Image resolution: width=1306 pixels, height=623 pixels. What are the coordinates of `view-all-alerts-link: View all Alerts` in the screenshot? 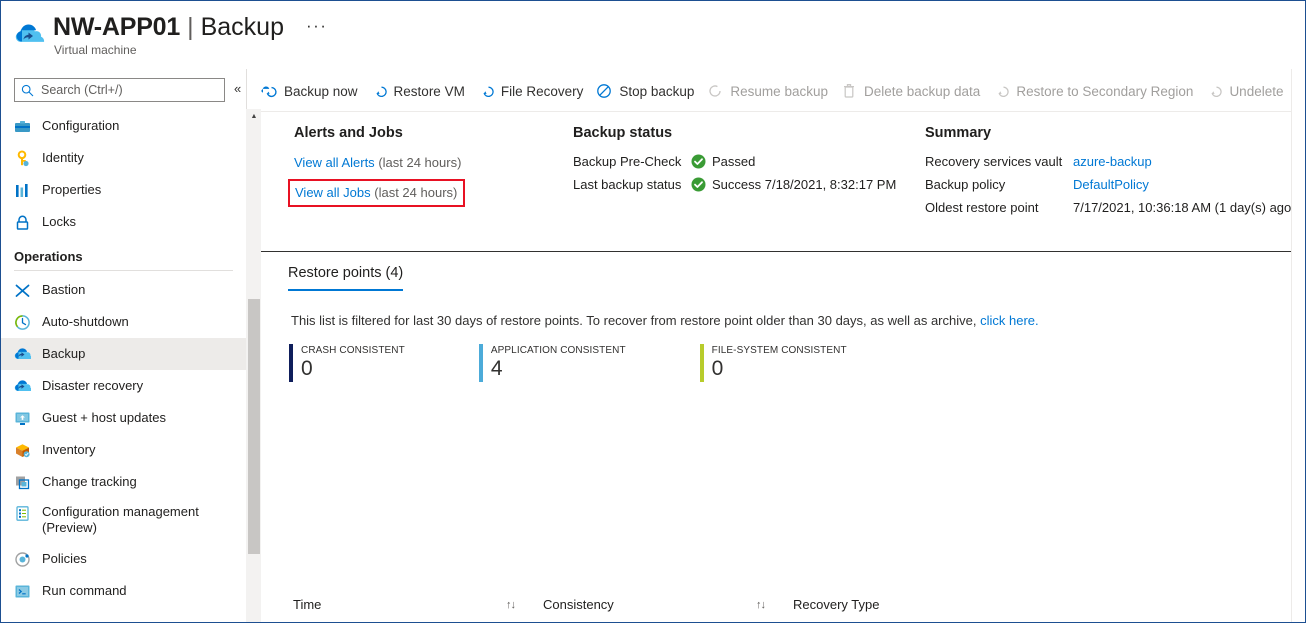 It's located at (334, 162).